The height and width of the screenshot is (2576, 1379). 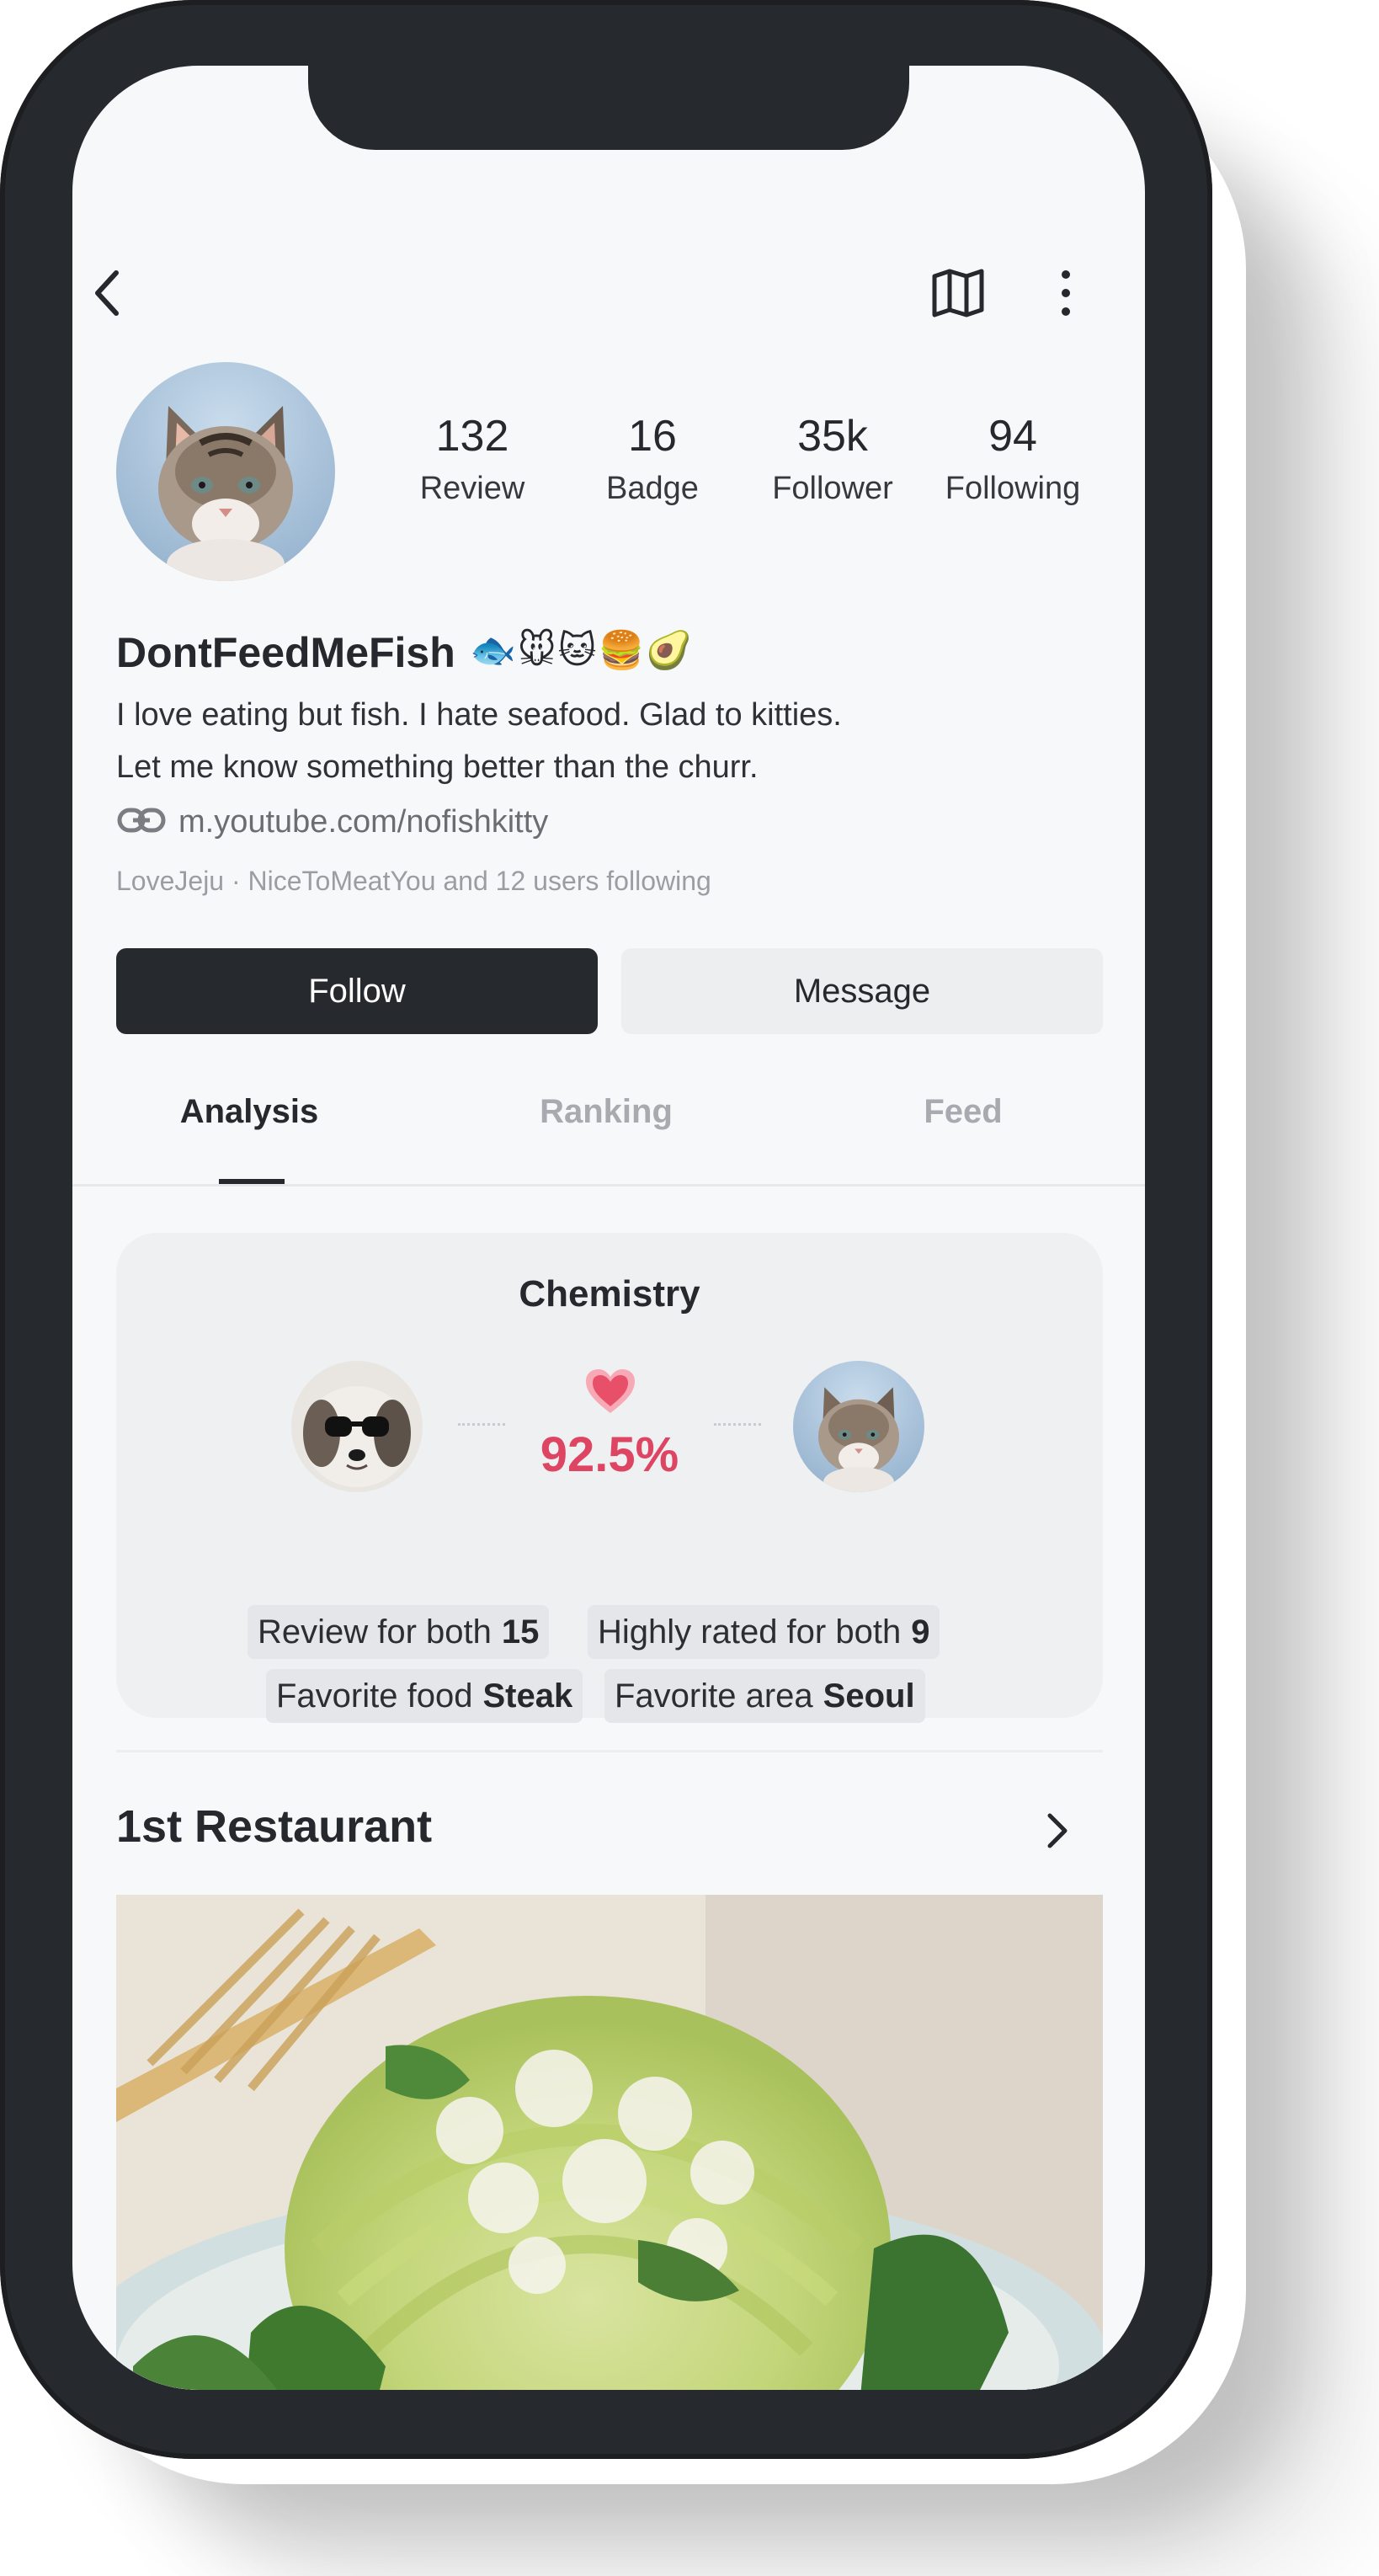 I want to click on device-notch, so click(x=608, y=108).